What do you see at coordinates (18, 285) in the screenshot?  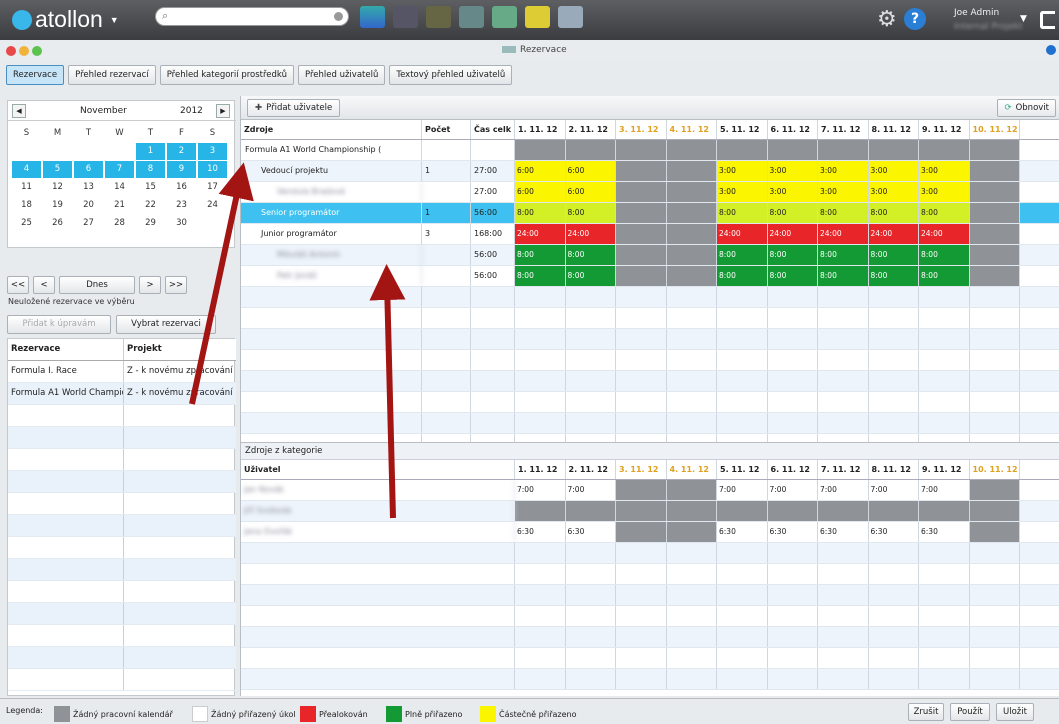 I see `first-page-button: <<` at bounding box center [18, 285].